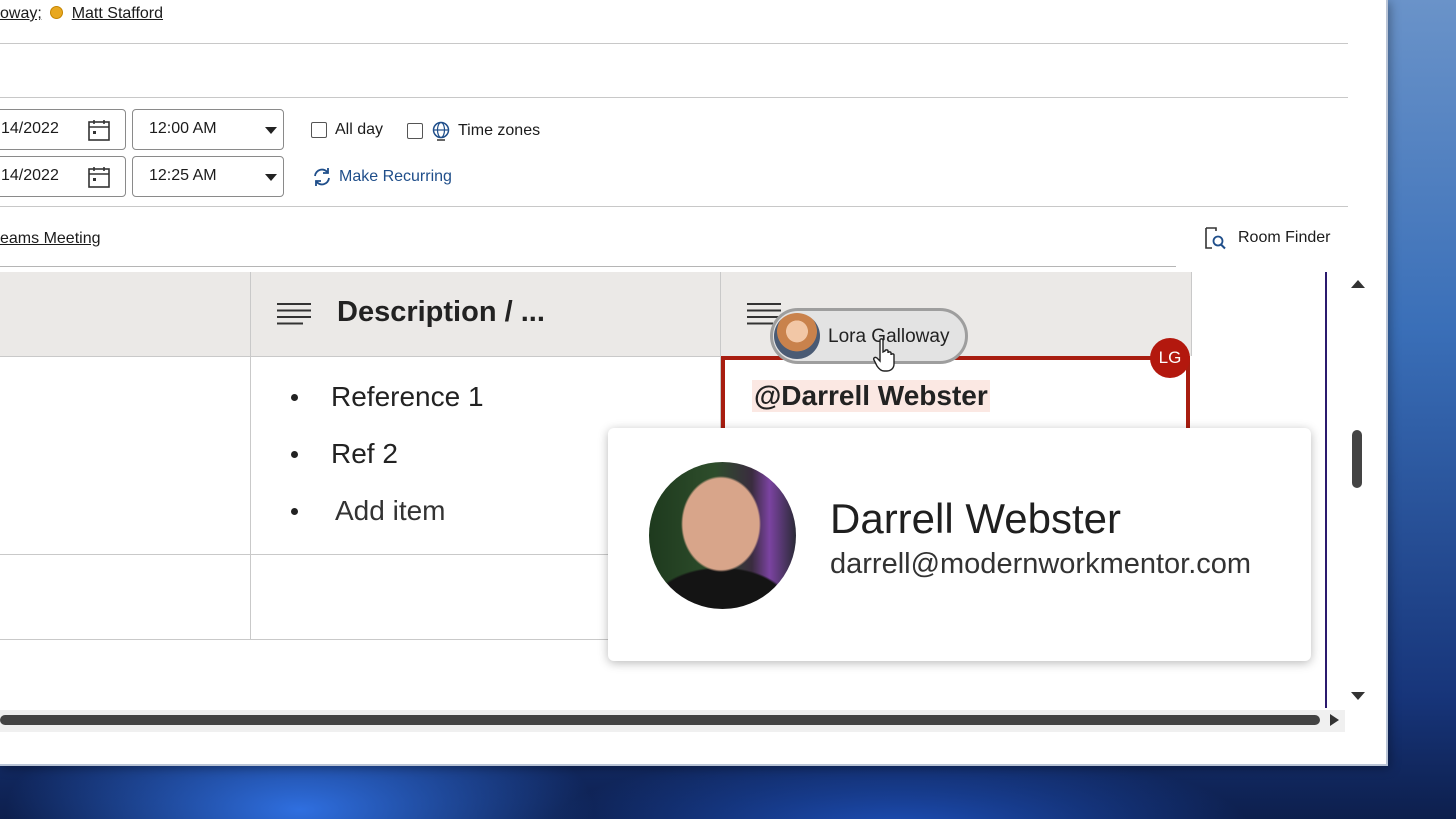 The height and width of the screenshot is (819, 1456). Describe the element at coordinates (1284, 237) in the screenshot. I see `room-finder-label: Room Finder` at that location.